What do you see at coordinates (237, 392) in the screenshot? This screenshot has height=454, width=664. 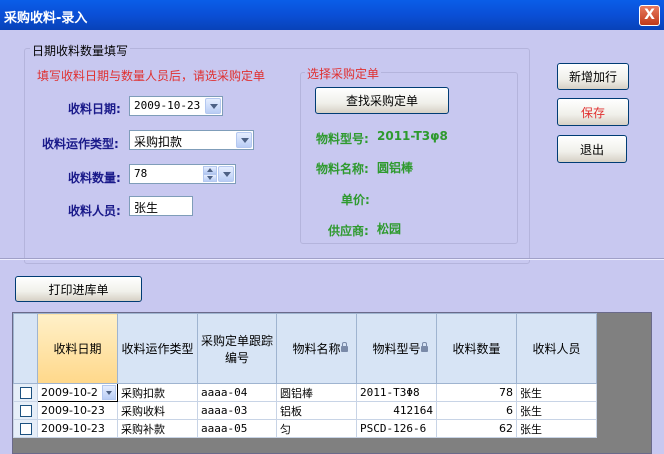 I see `cell-order-no: aaaa-04` at bounding box center [237, 392].